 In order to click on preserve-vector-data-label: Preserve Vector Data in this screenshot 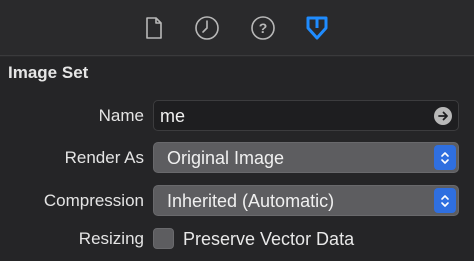, I will do `click(268, 239)`.